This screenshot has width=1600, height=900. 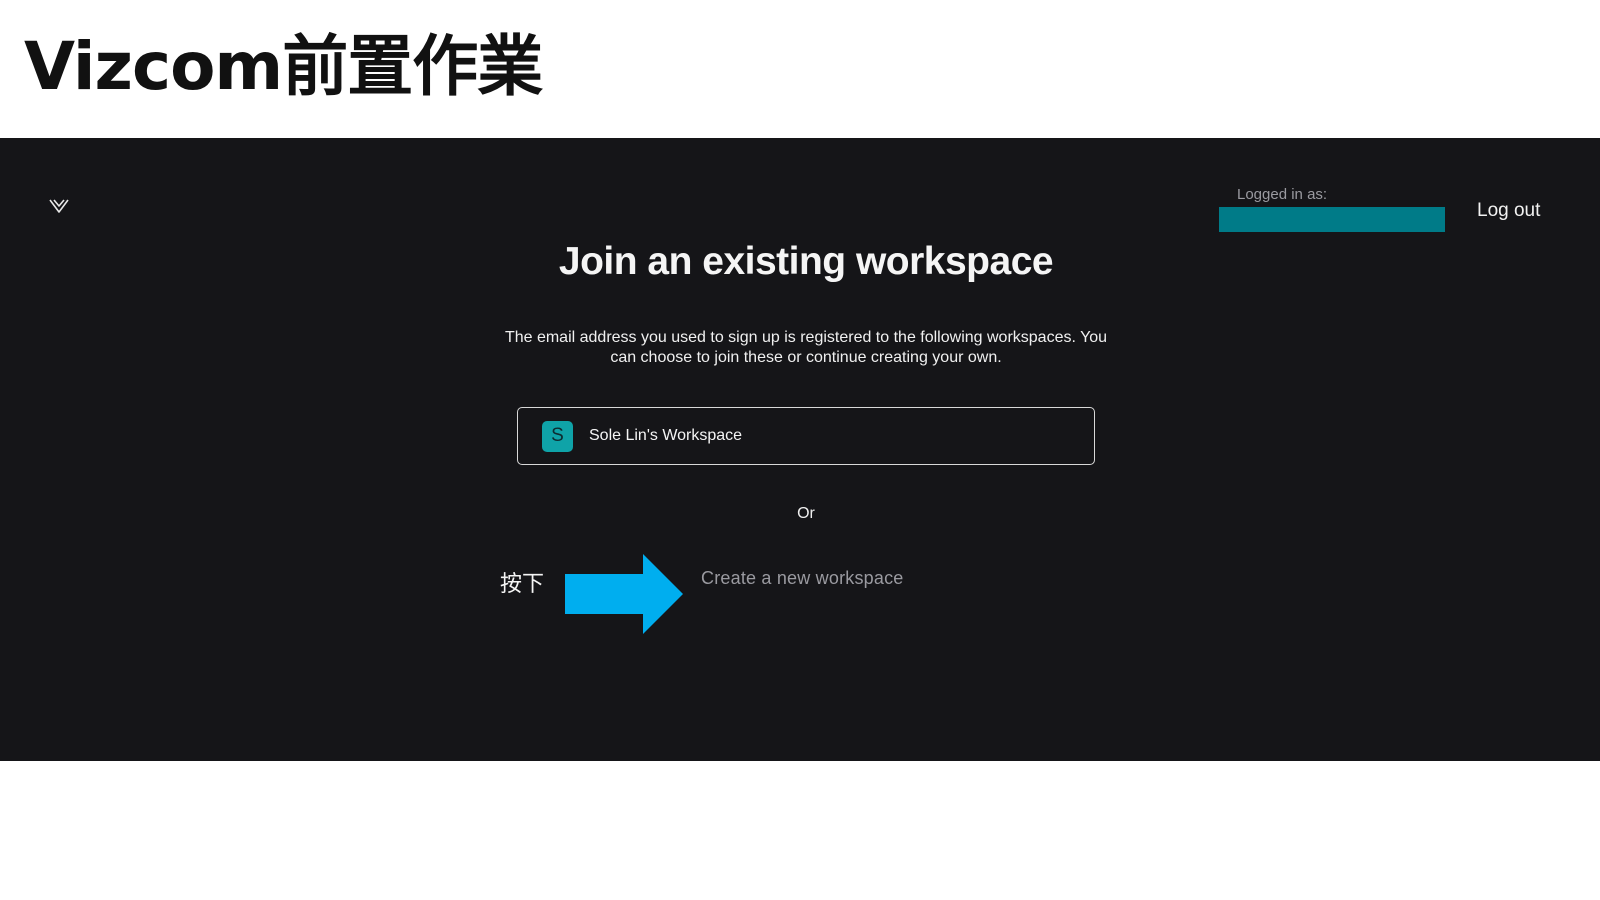 What do you see at coordinates (522, 584) in the screenshot?
I see `annotation-label: 按下` at bounding box center [522, 584].